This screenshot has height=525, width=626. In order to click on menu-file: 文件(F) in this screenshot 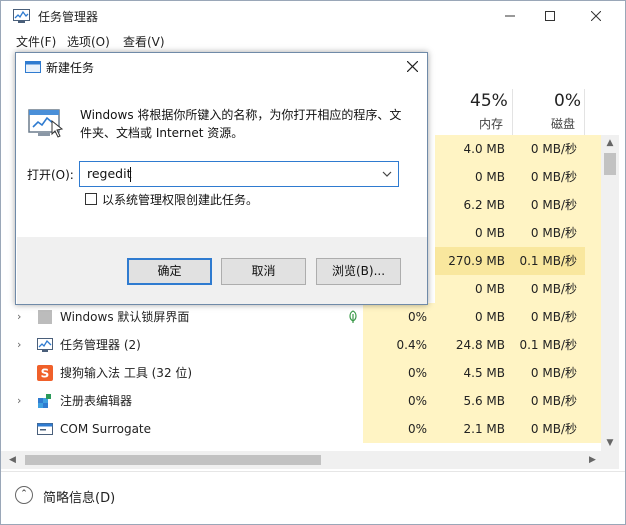, I will do `click(36, 41)`.